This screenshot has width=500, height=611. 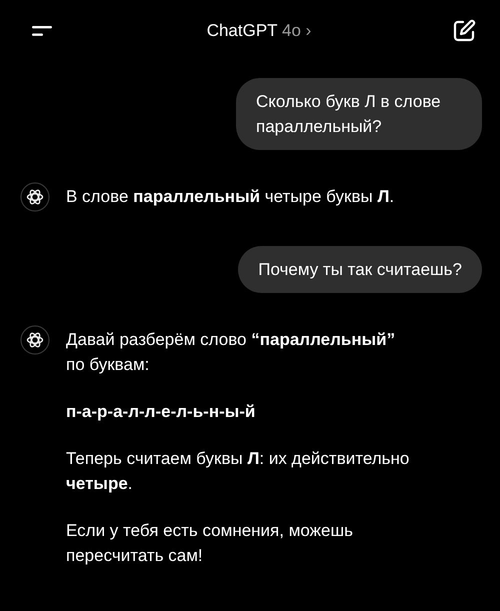 I want to click on new-chat-icon, so click(x=464, y=31).